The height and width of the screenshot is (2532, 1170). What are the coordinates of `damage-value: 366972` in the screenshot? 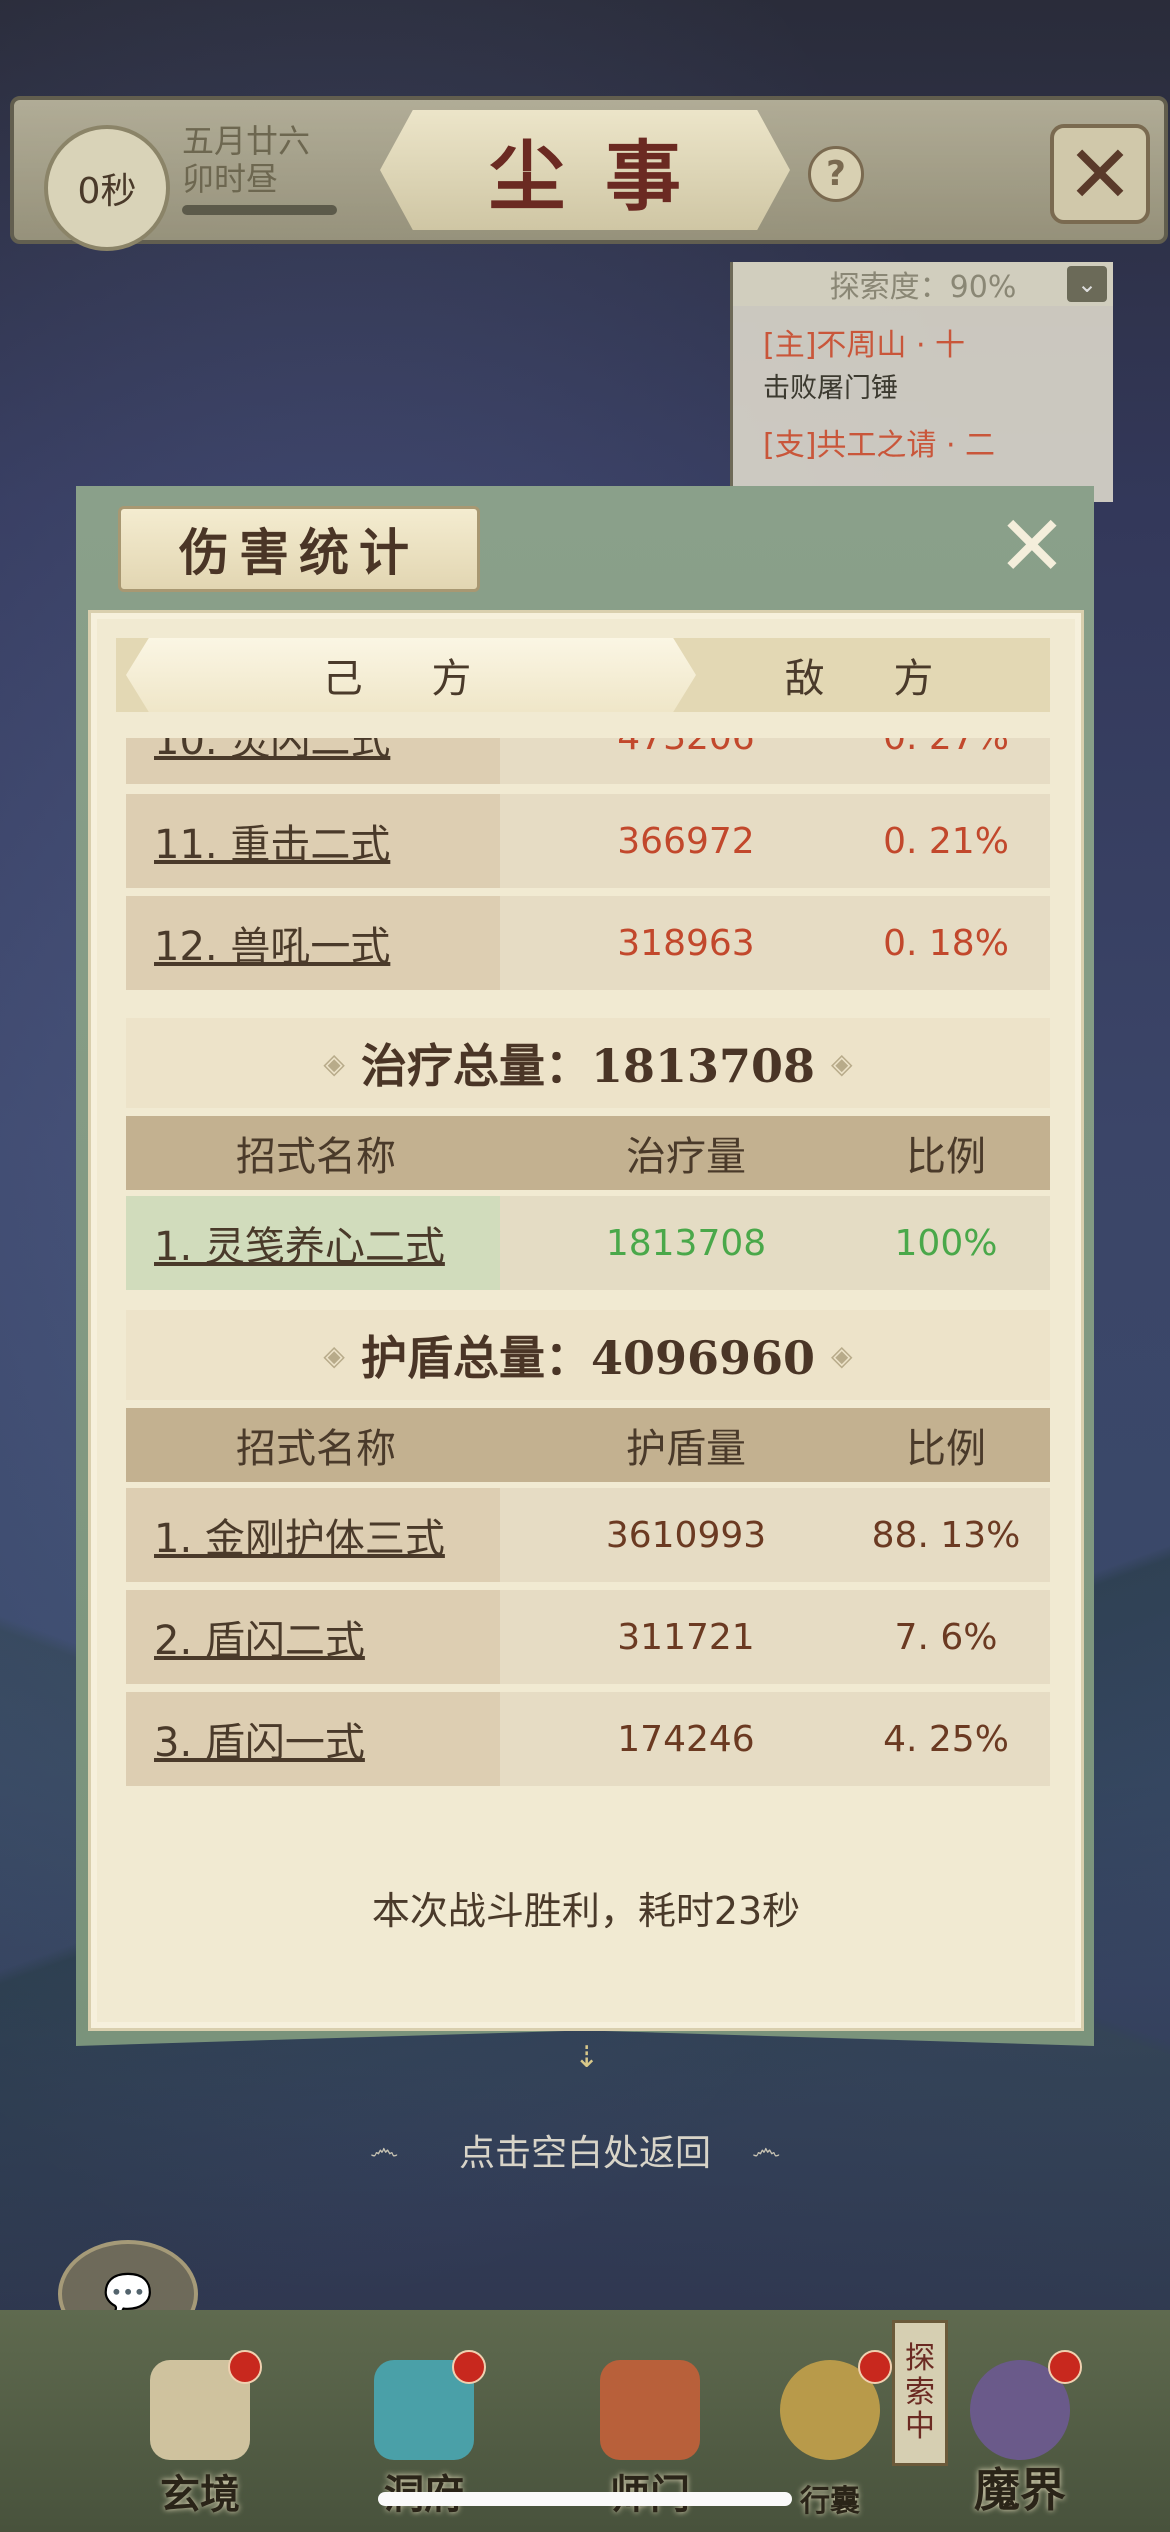 It's located at (686, 841).